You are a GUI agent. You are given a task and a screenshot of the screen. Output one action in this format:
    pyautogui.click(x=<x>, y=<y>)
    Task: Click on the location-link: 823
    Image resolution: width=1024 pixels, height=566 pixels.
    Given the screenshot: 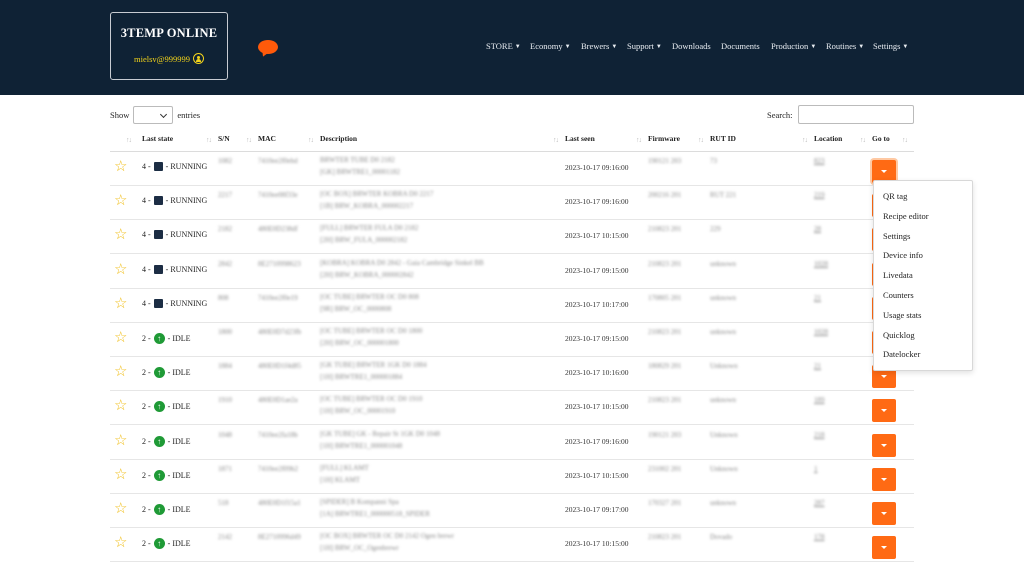 What is the action you would take?
    pyautogui.click(x=819, y=161)
    